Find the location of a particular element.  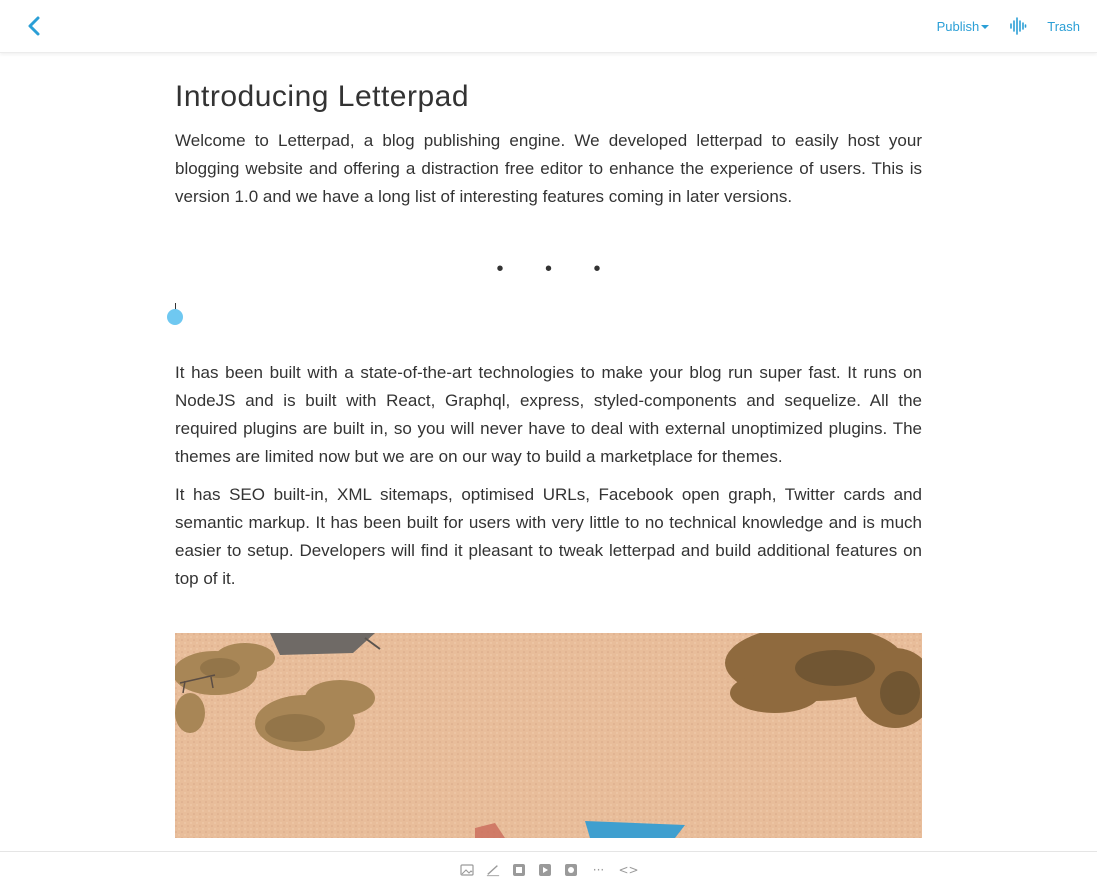

editor-toolbar: ··· <> is located at coordinates (548, 869).